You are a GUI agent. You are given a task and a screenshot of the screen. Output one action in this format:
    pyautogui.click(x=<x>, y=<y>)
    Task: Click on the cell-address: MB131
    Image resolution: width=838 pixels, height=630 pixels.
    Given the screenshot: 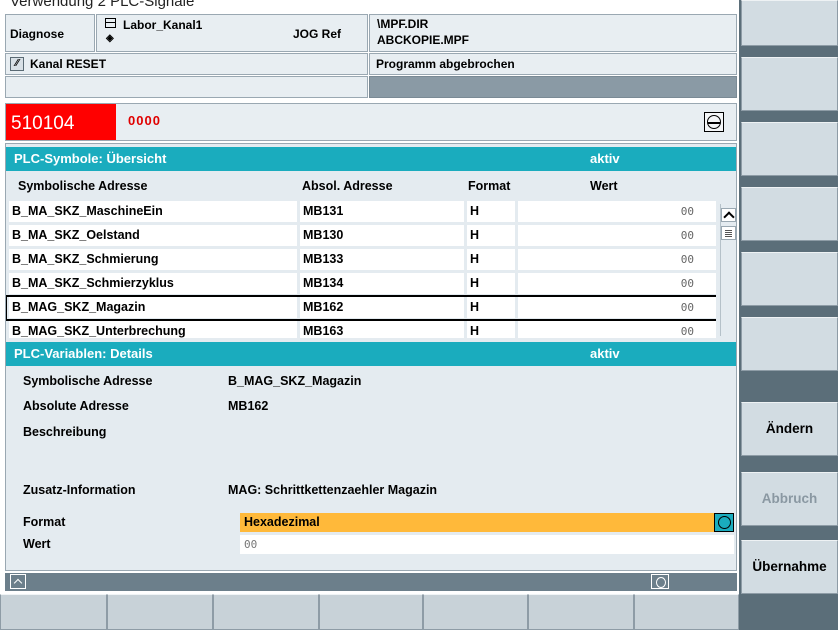 What is the action you would take?
    pyautogui.click(x=382, y=211)
    